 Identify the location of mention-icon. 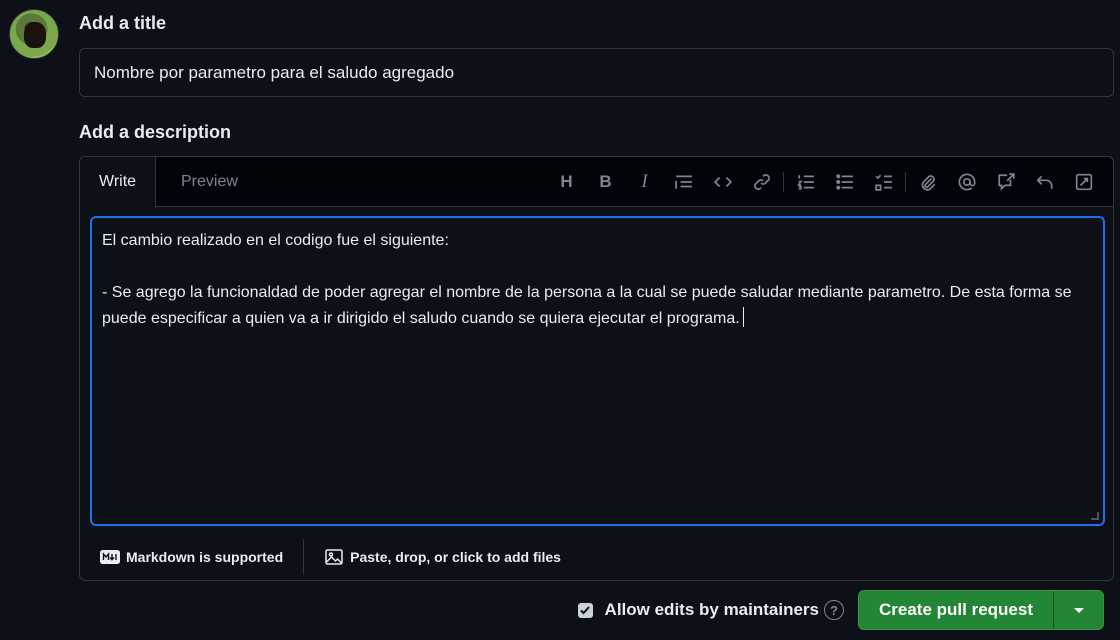
(966, 182).